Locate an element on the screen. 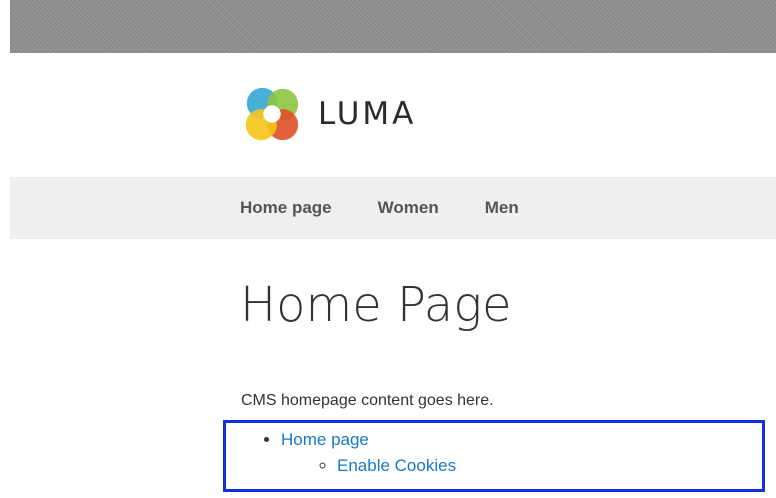 This screenshot has width=776, height=498. cms-content-text: CMS homepage content goes here. is located at coordinates (367, 400).